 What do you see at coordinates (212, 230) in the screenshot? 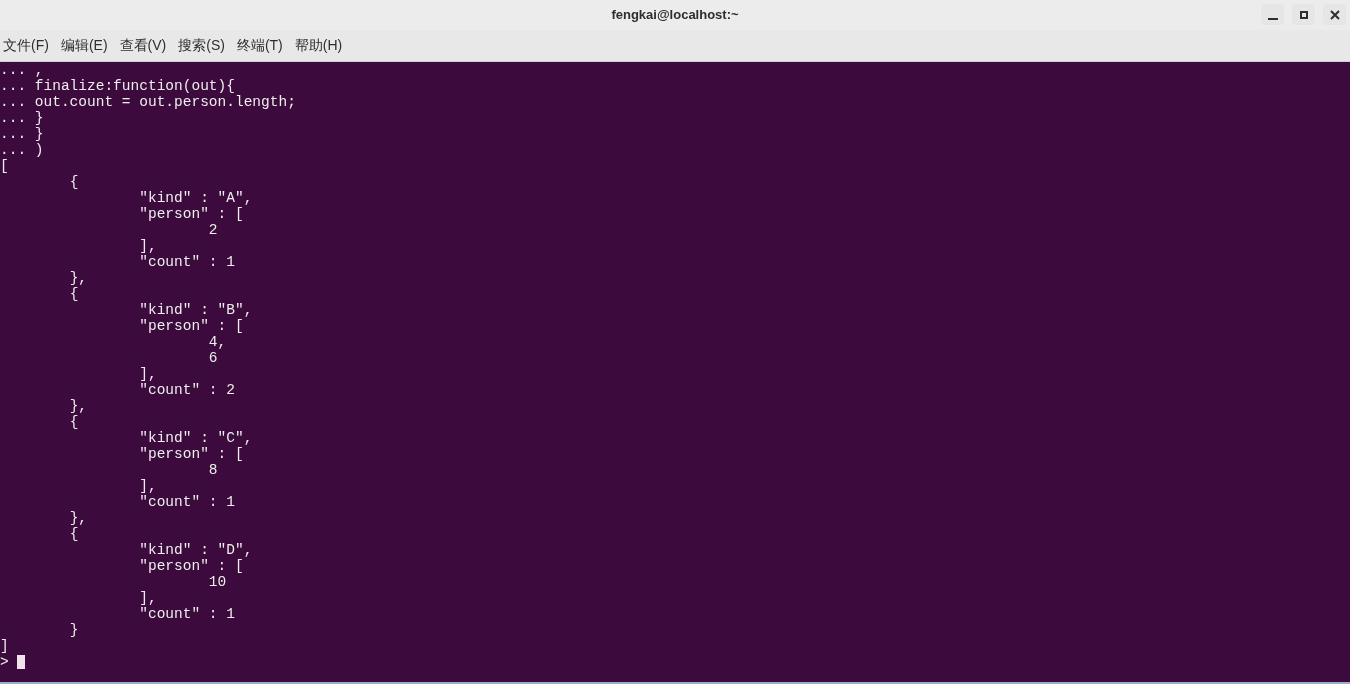
I see `terminal-line: 2` at bounding box center [212, 230].